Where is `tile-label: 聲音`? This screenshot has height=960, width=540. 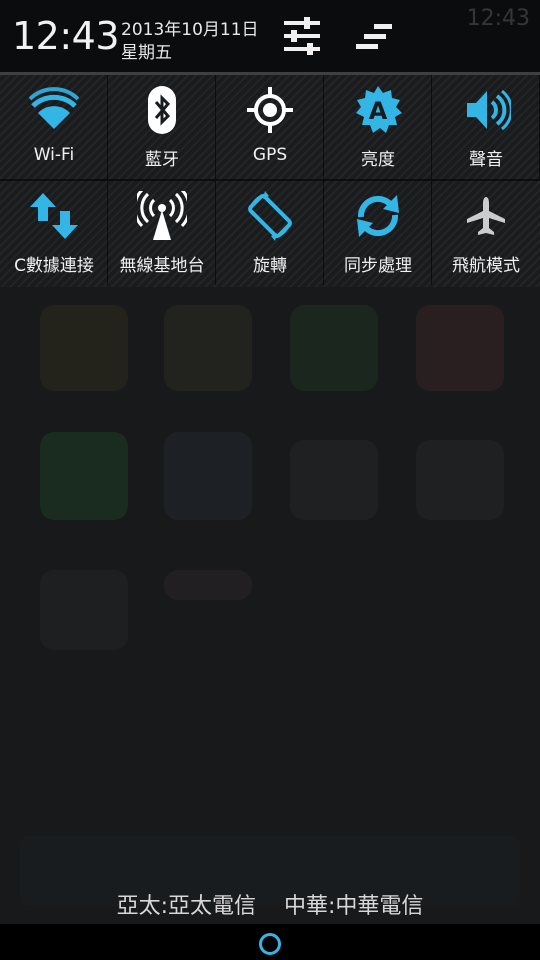 tile-label: 聲音 is located at coordinates (486, 160).